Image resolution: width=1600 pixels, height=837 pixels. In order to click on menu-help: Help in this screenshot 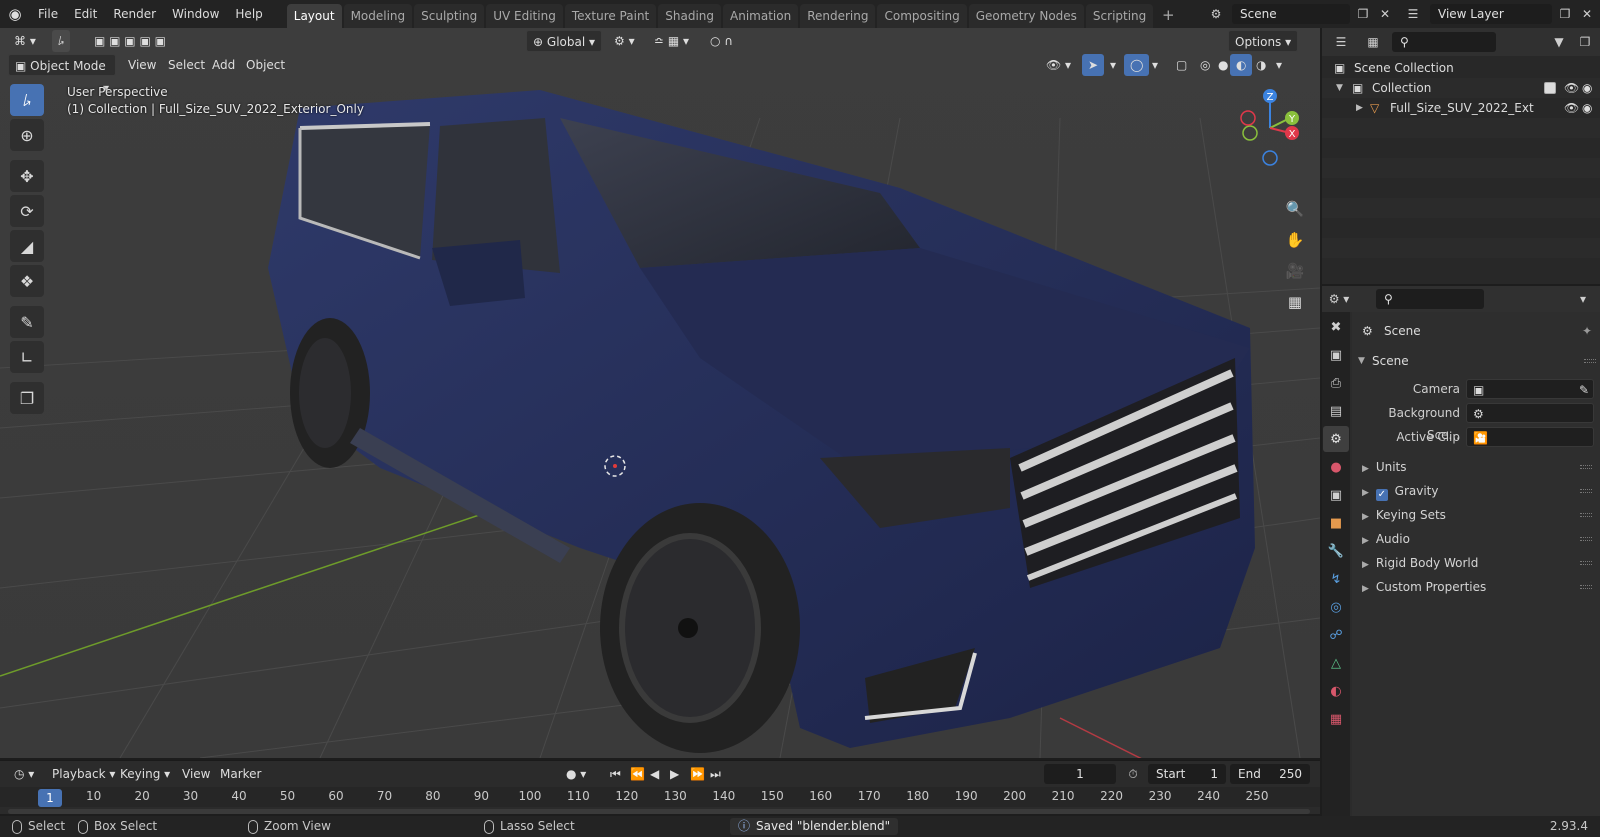, I will do `click(248, 14)`.